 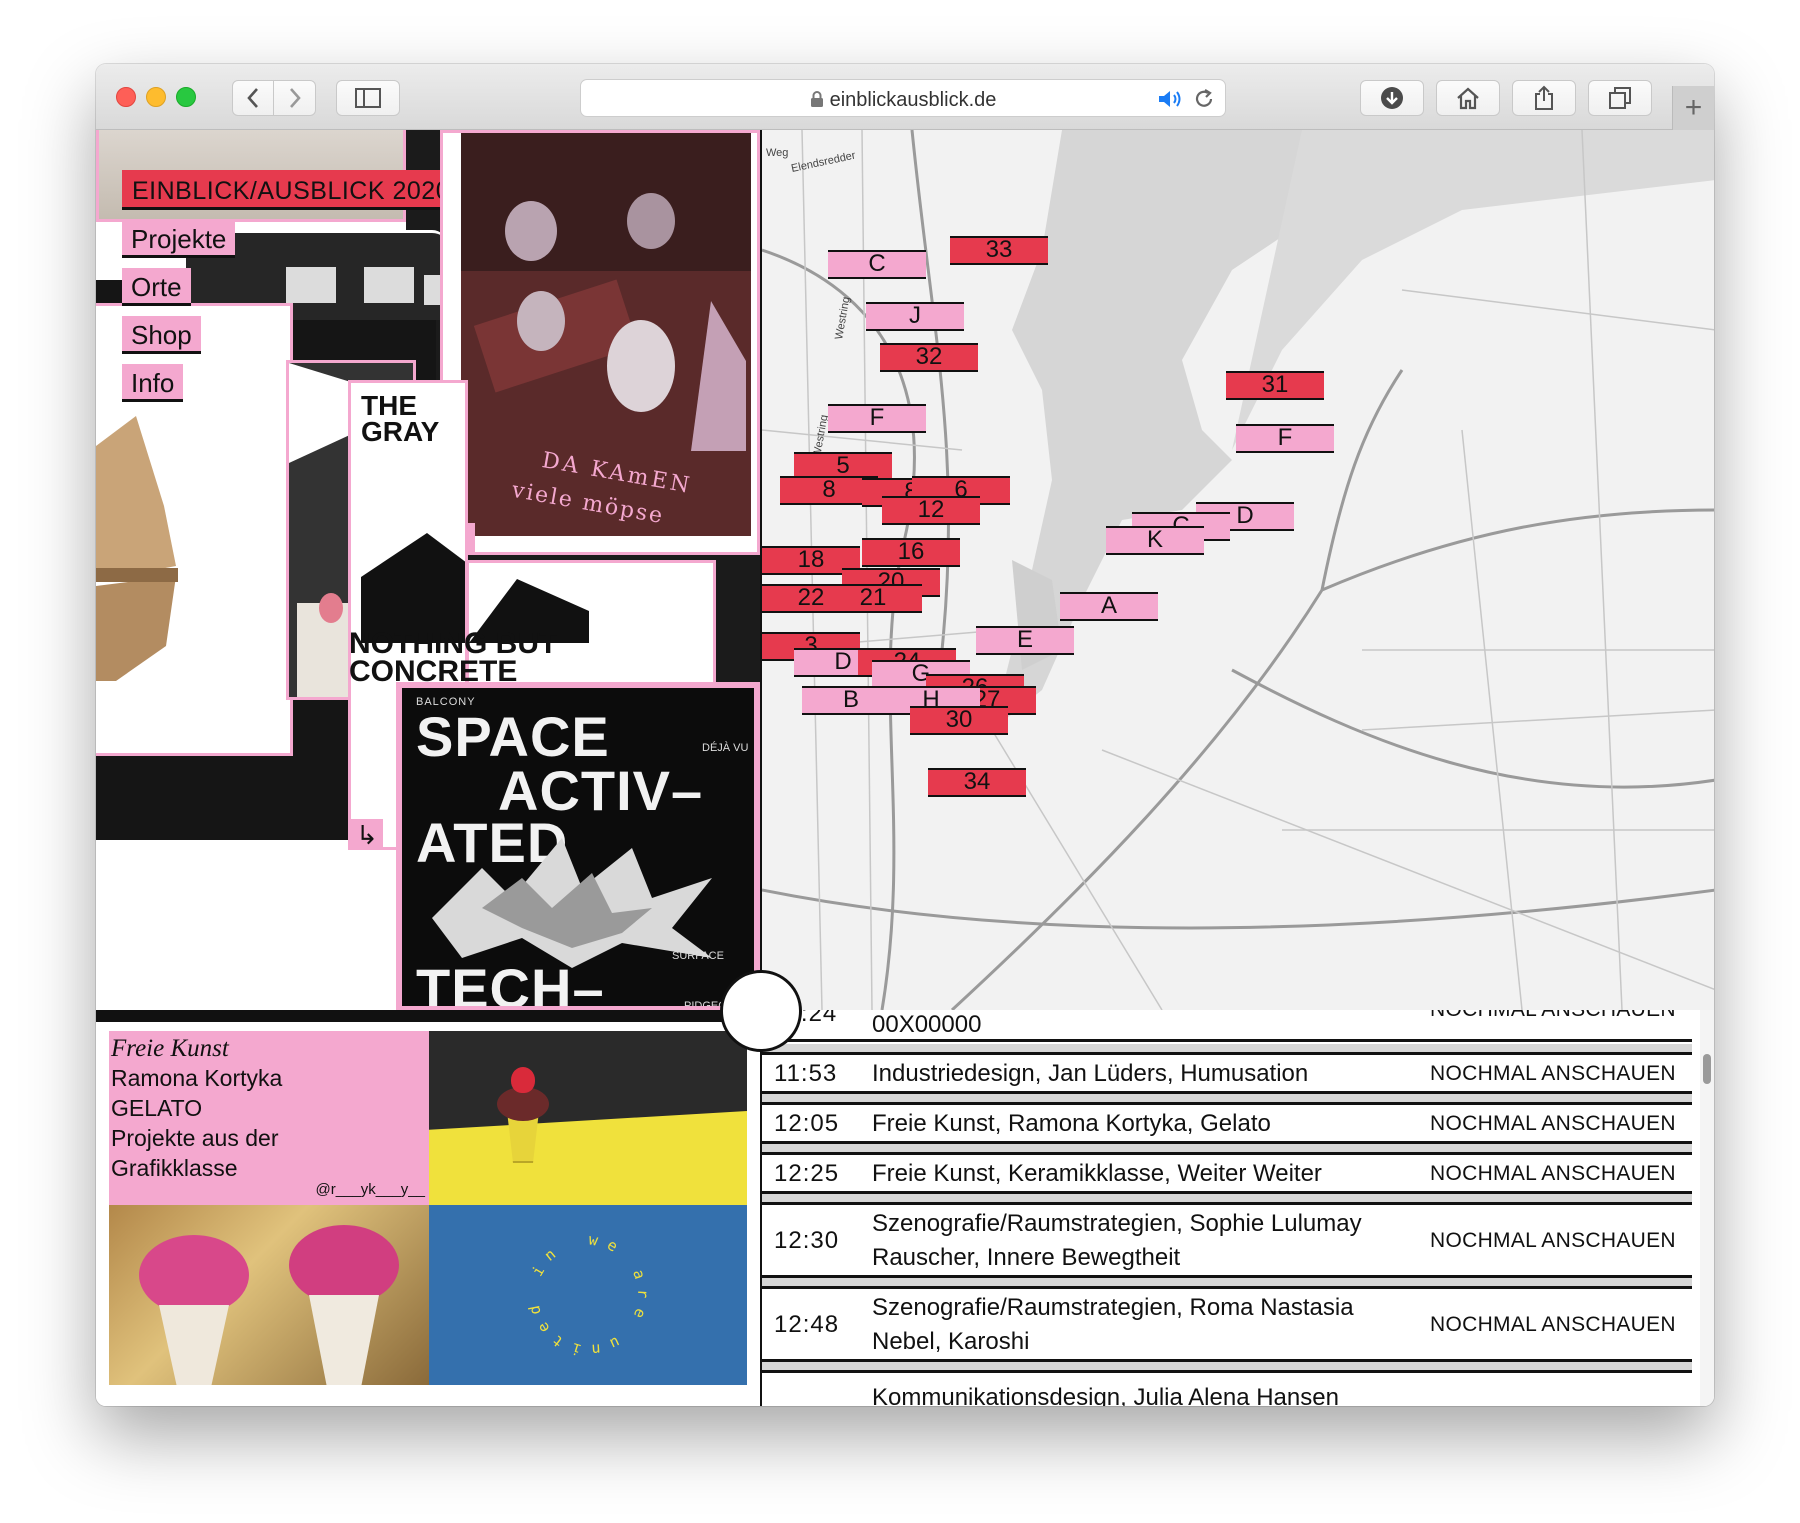 I want to click on maximize-window-button, so click(x=186, y=97).